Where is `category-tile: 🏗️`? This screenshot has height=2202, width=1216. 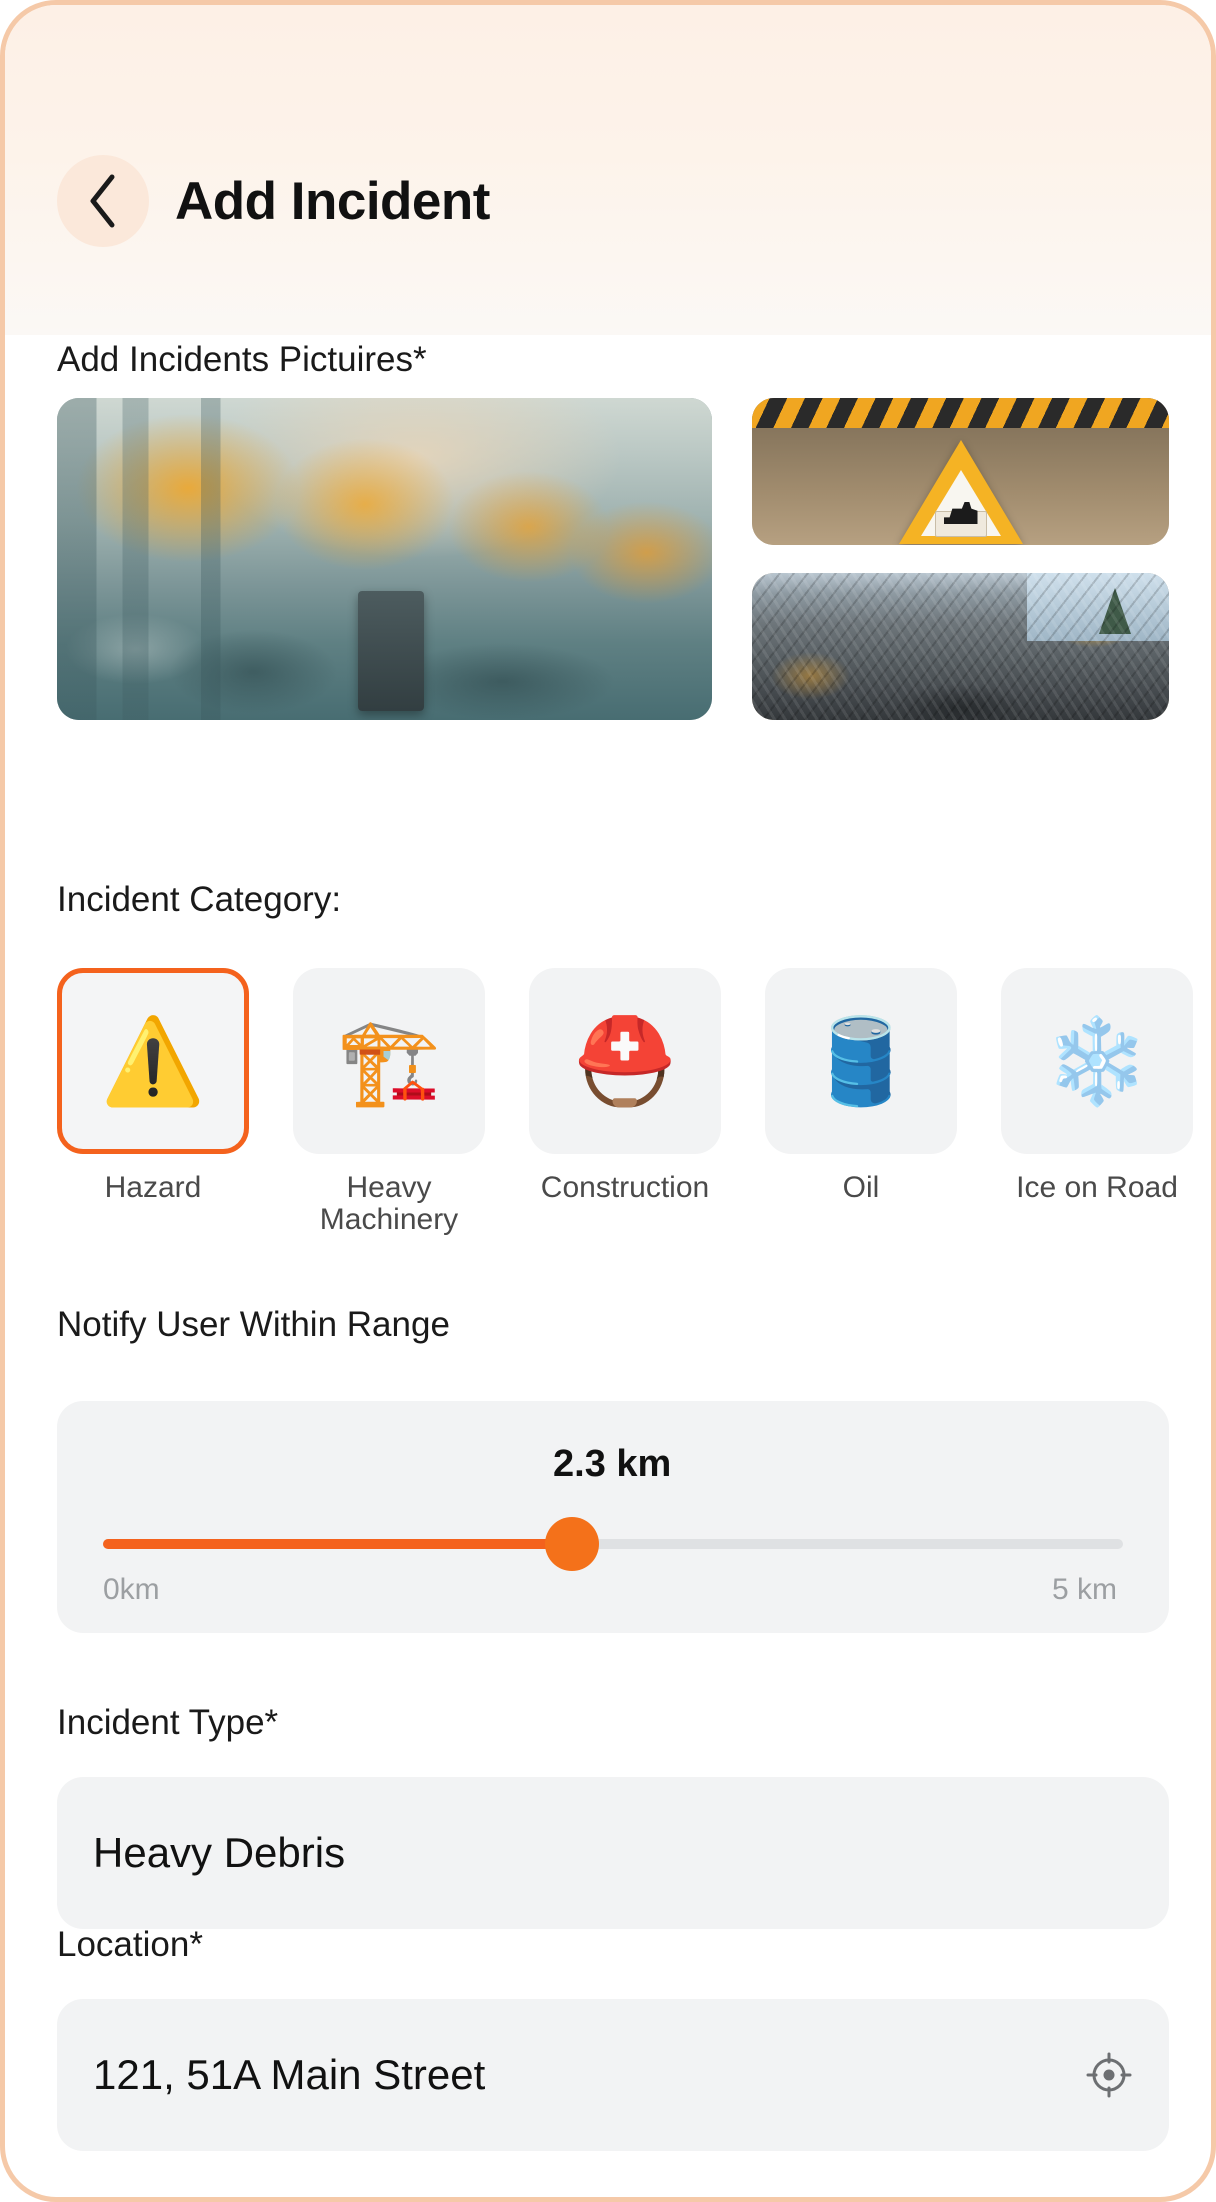
category-tile: 🏗️ is located at coordinates (389, 1061).